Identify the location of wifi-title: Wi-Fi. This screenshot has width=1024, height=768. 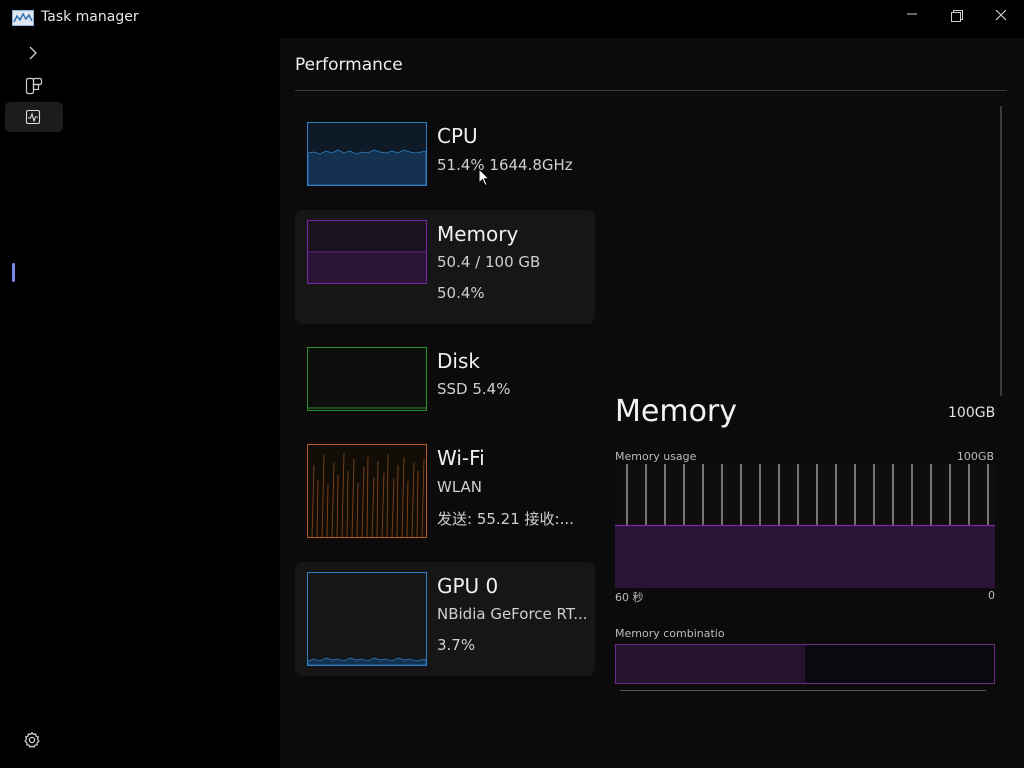
(461, 458).